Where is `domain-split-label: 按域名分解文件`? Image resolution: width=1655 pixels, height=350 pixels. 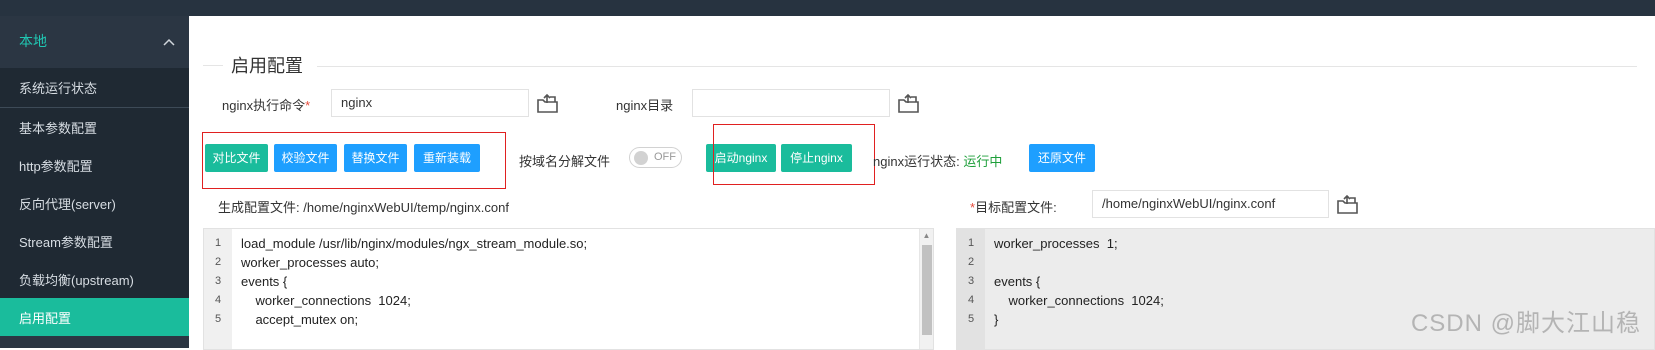
domain-split-label: 按域名分解文件 is located at coordinates (564, 160).